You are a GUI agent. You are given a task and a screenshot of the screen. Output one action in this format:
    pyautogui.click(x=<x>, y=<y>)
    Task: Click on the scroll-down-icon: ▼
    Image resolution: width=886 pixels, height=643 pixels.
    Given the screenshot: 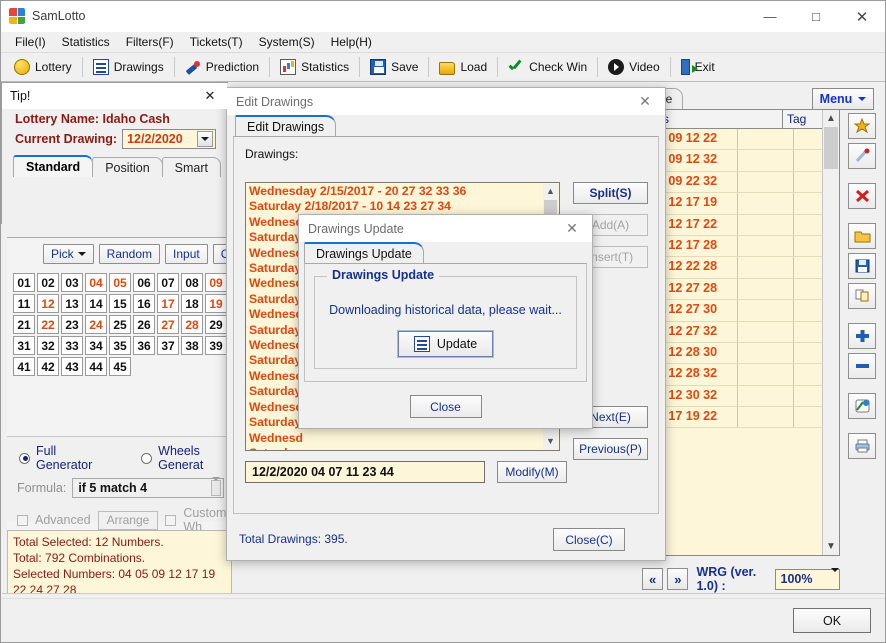 What is the action you would take?
    pyautogui.click(x=831, y=546)
    